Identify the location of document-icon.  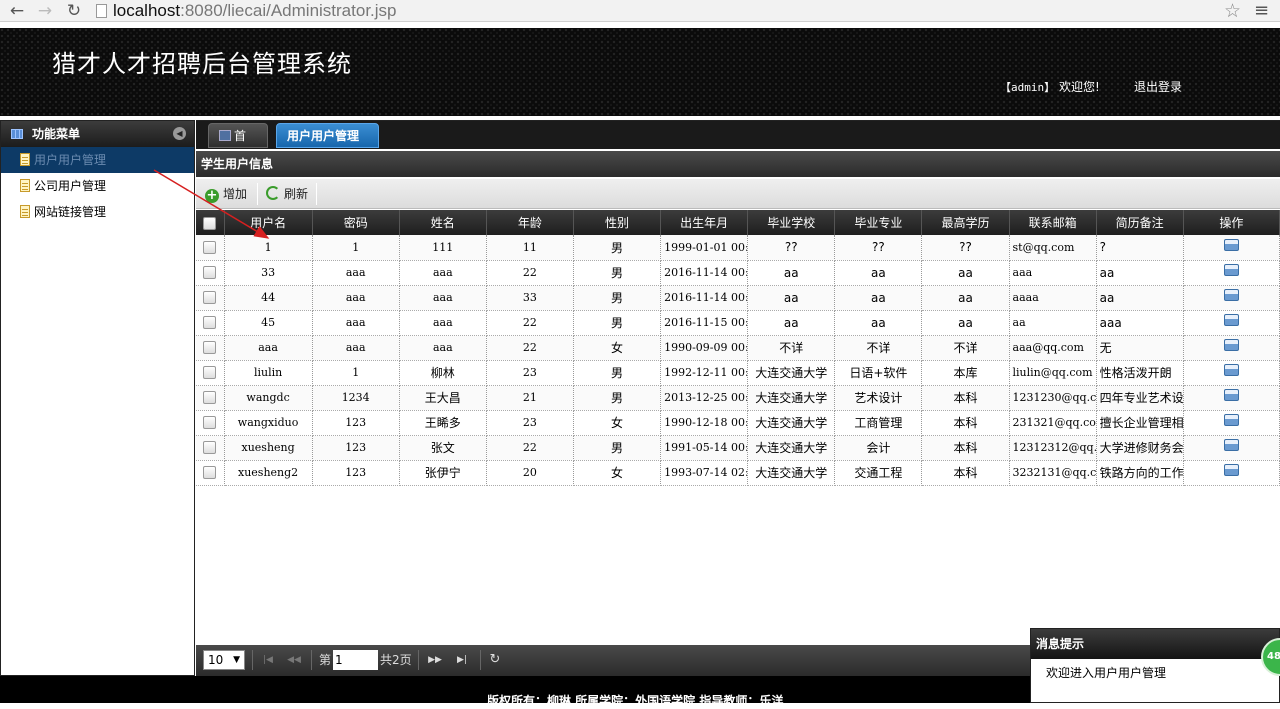
(25, 159).